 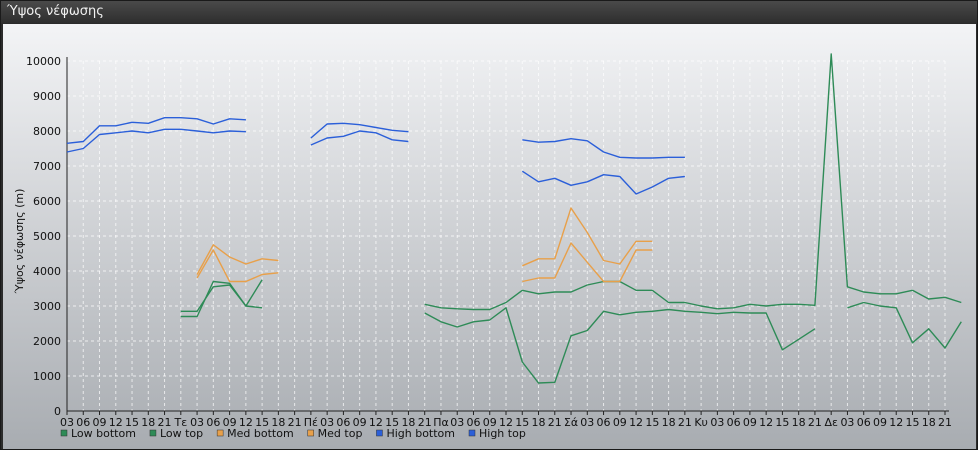 I want to click on x-tick-label: Δε, so click(x=831, y=422).